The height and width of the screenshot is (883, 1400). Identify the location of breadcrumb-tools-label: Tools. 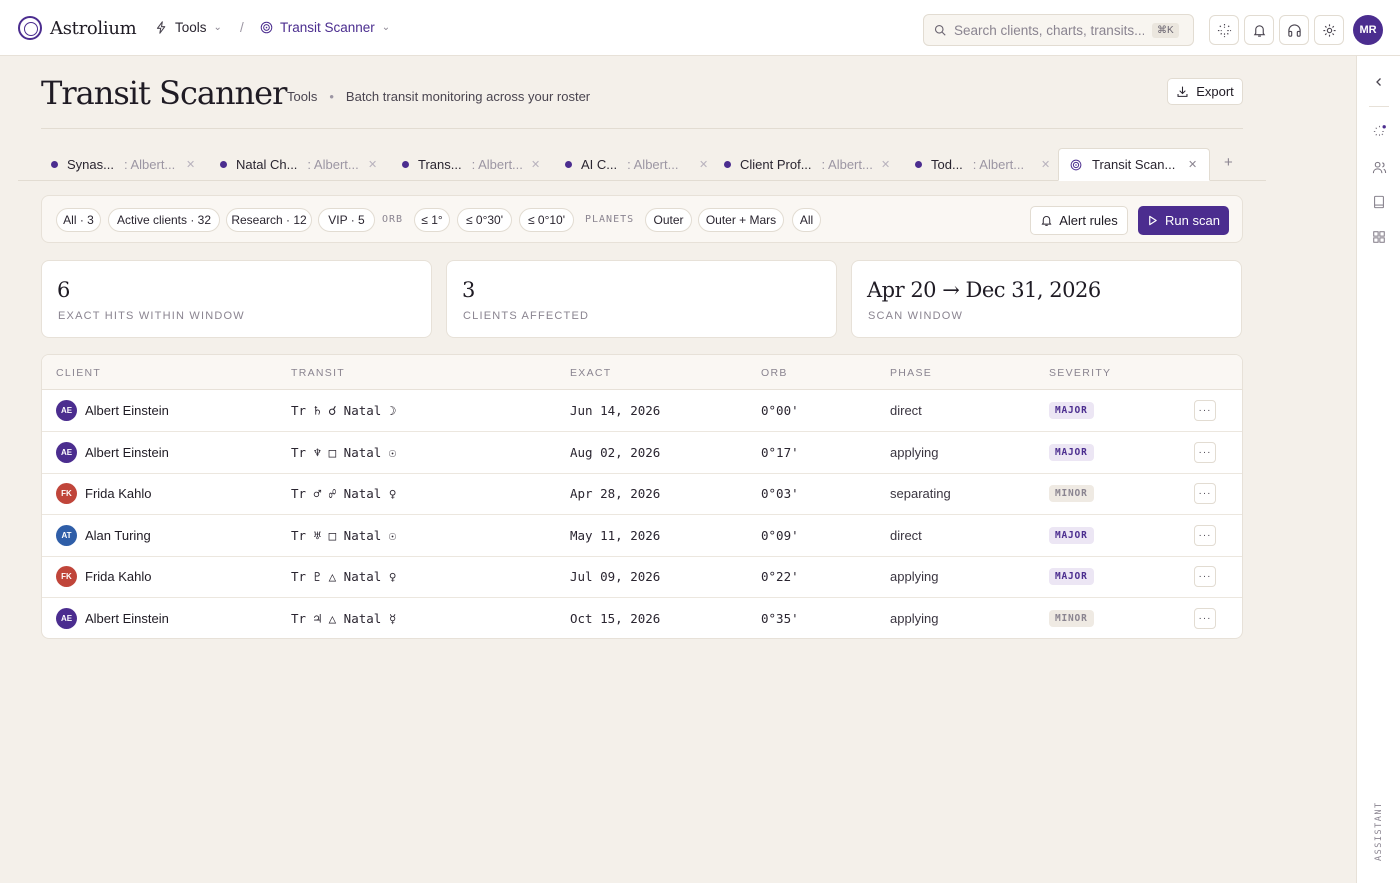
(191, 27).